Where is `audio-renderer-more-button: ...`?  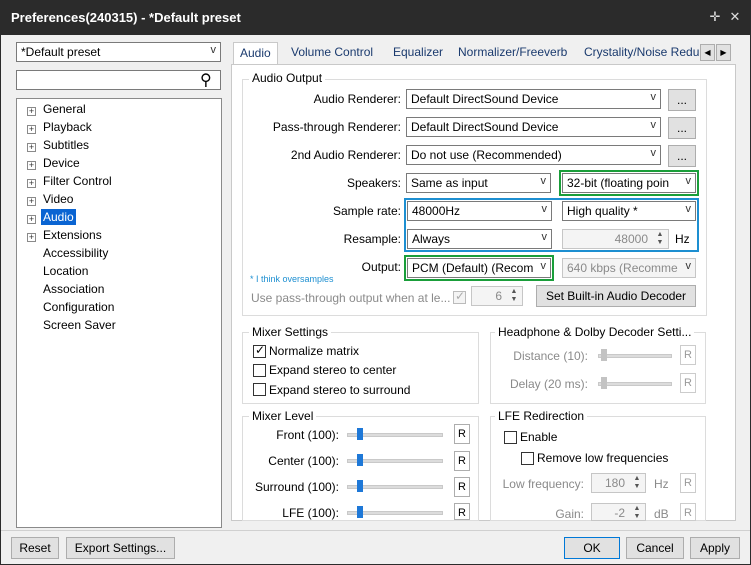
audio-renderer-more-button: ... is located at coordinates (682, 100).